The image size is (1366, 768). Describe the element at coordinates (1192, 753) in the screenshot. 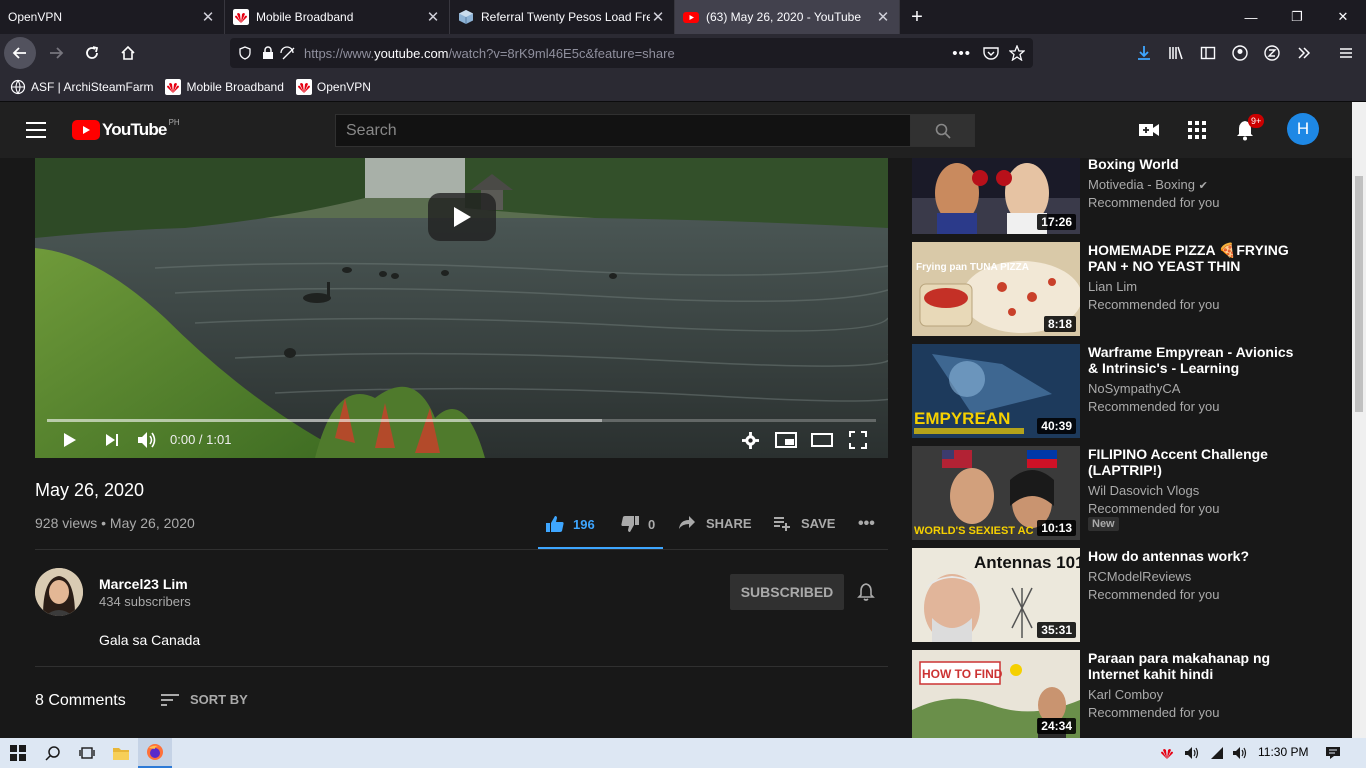

I see `tray-speaker-icon` at that location.